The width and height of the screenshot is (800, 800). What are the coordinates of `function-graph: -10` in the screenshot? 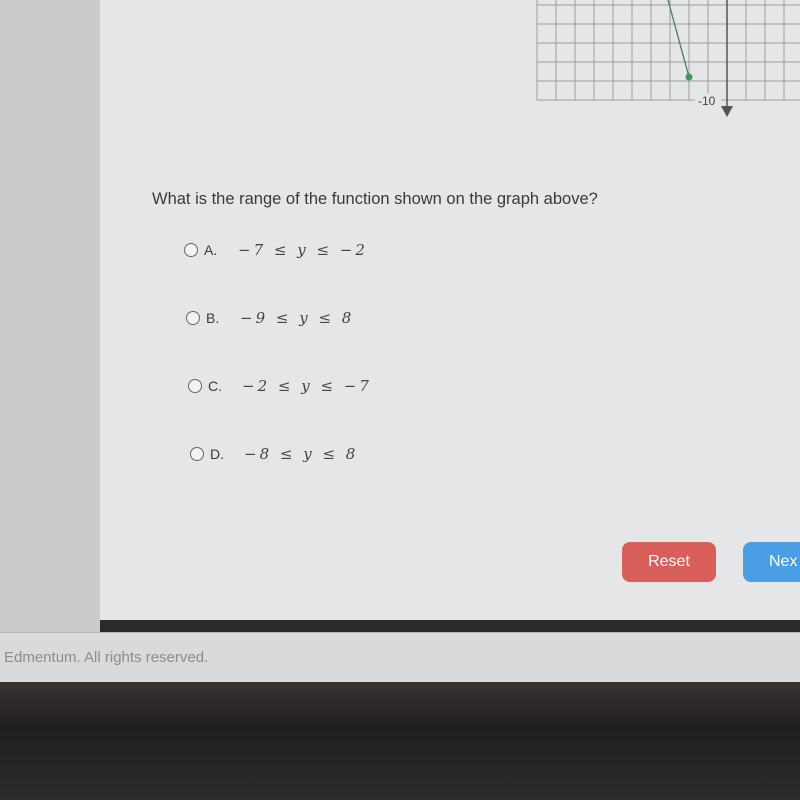 It's located at (668, 58).